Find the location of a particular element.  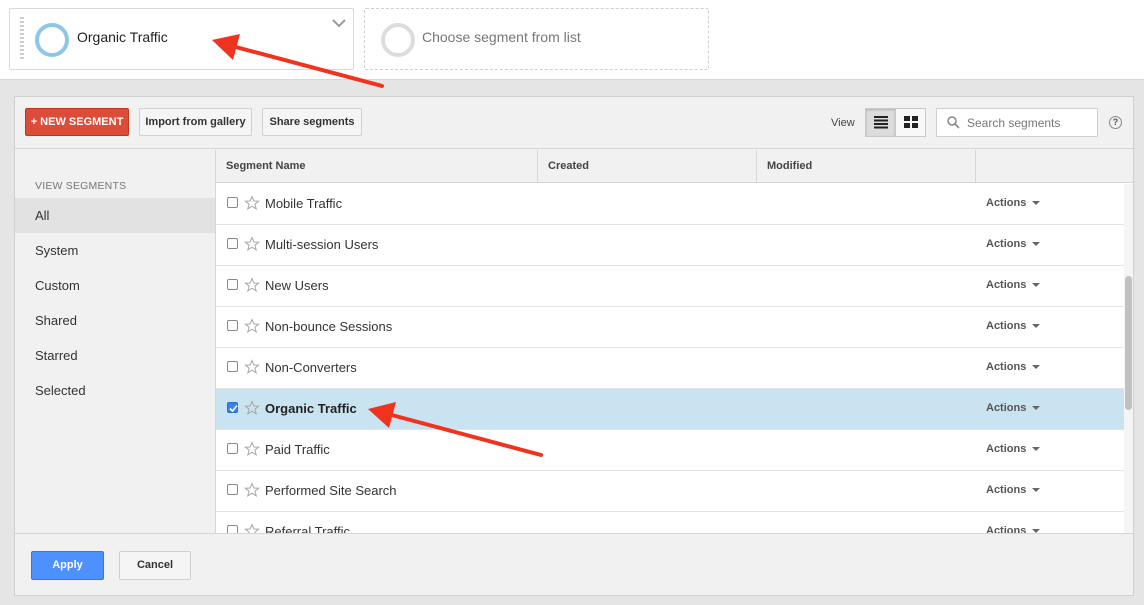

segment-name: Mobile Traffic is located at coordinates (303, 203).